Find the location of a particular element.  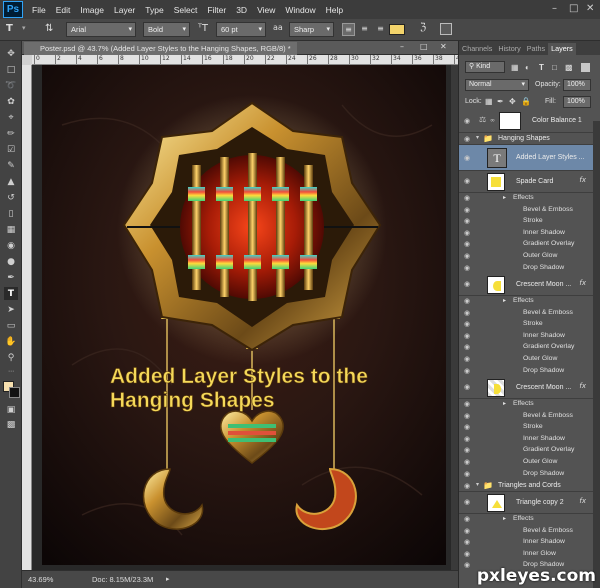

history-brush-tool-icon: ↺ is located at coordinates (11, 197).